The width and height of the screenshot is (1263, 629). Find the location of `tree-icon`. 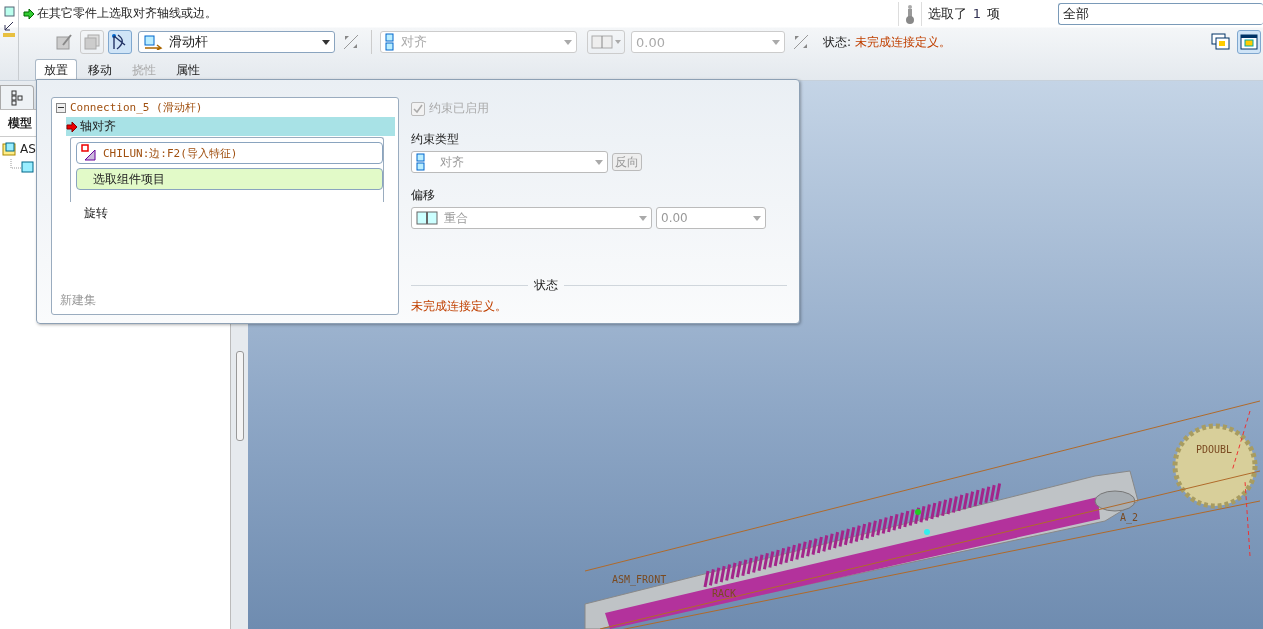

tree-icon is located at coordinates (17, 97).